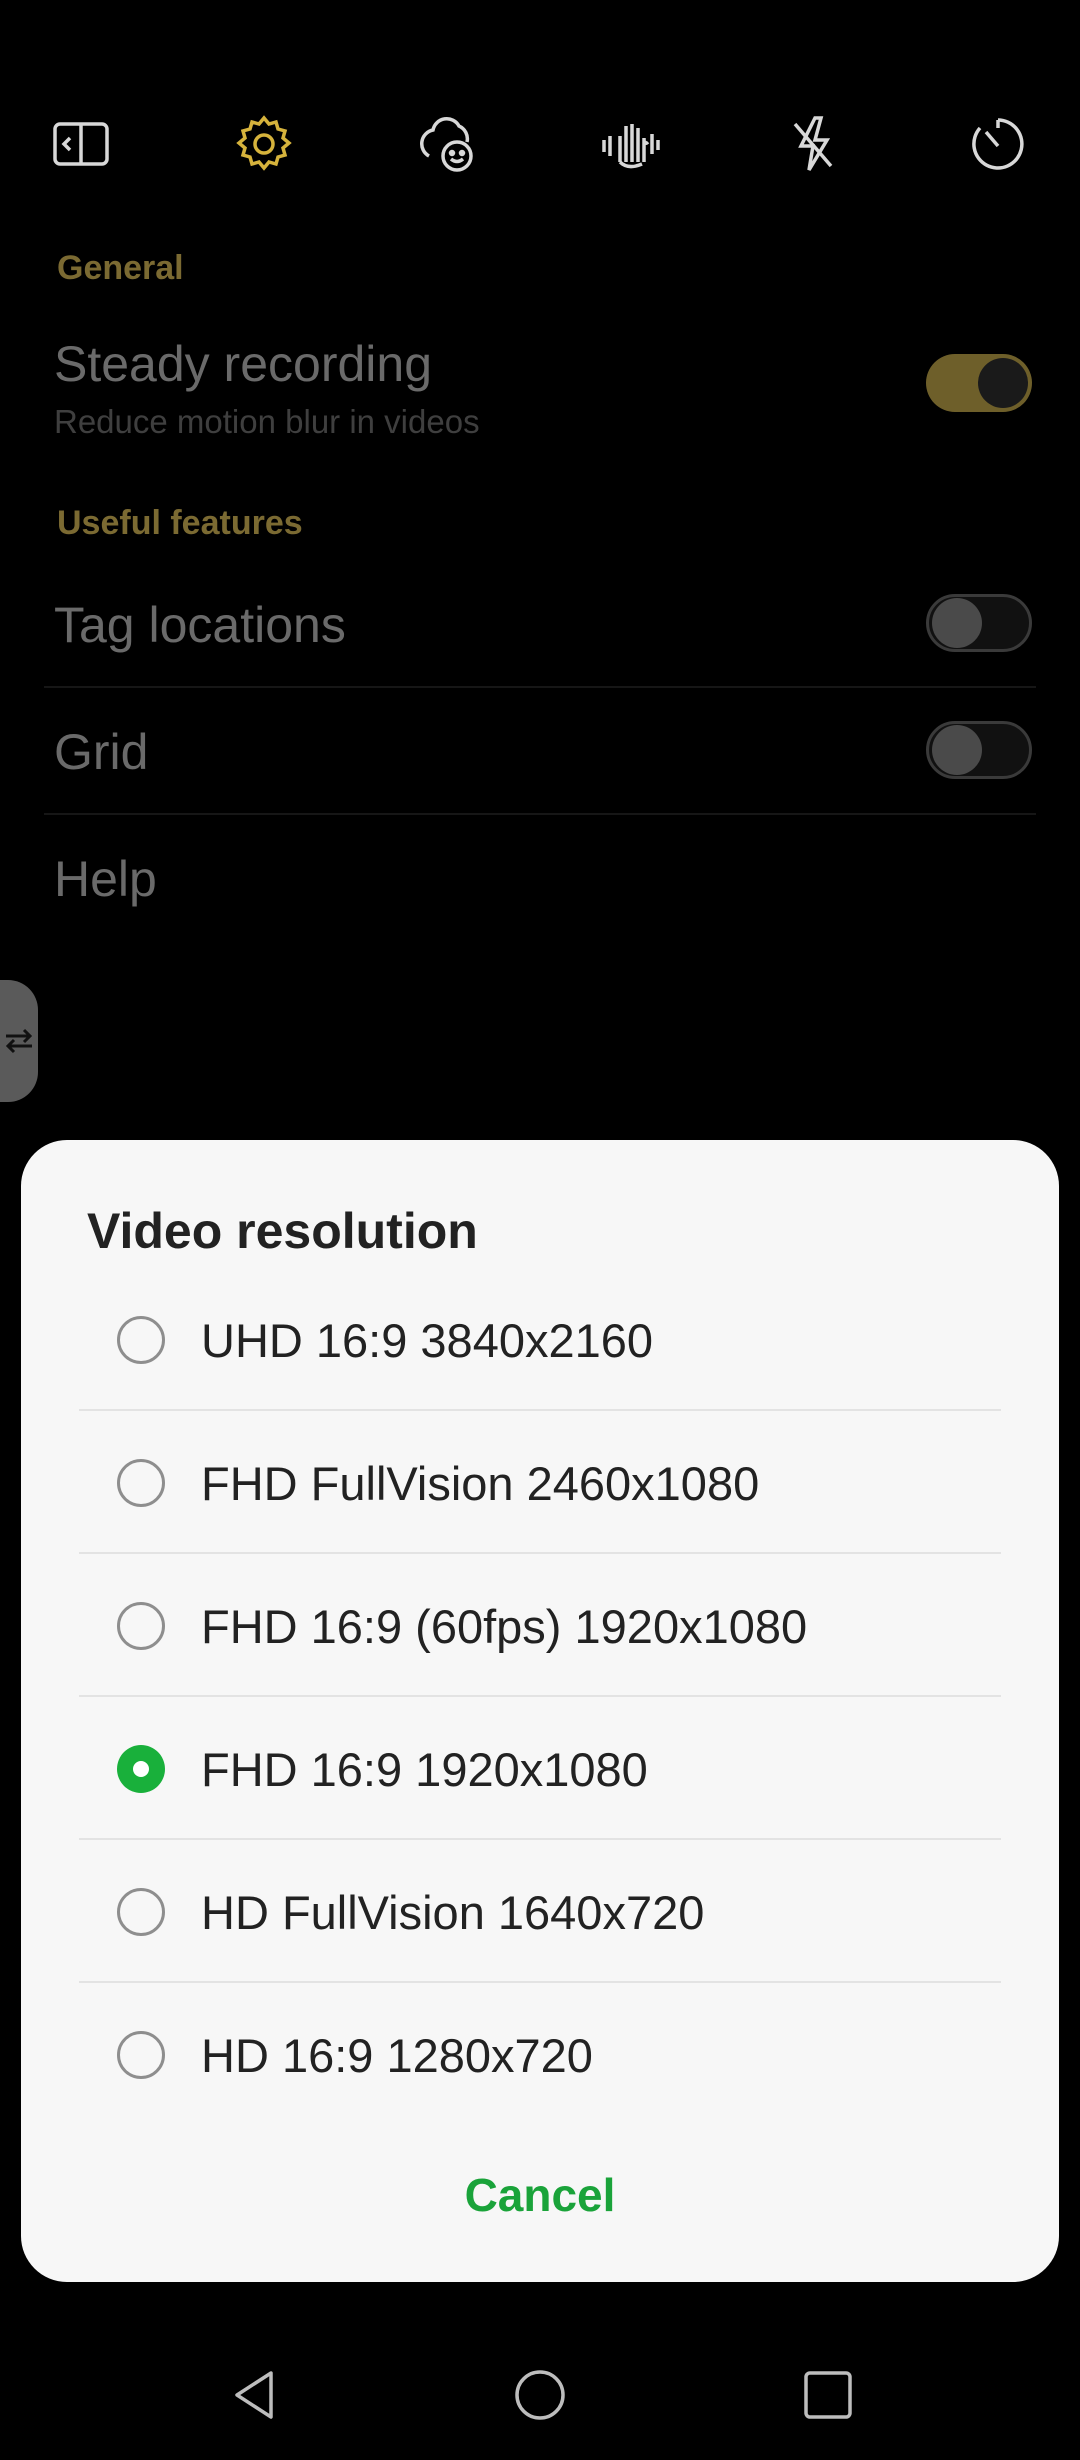 This screenshot has height=2460, width=1080. I want to click on home-icon, so click(540, 2395).